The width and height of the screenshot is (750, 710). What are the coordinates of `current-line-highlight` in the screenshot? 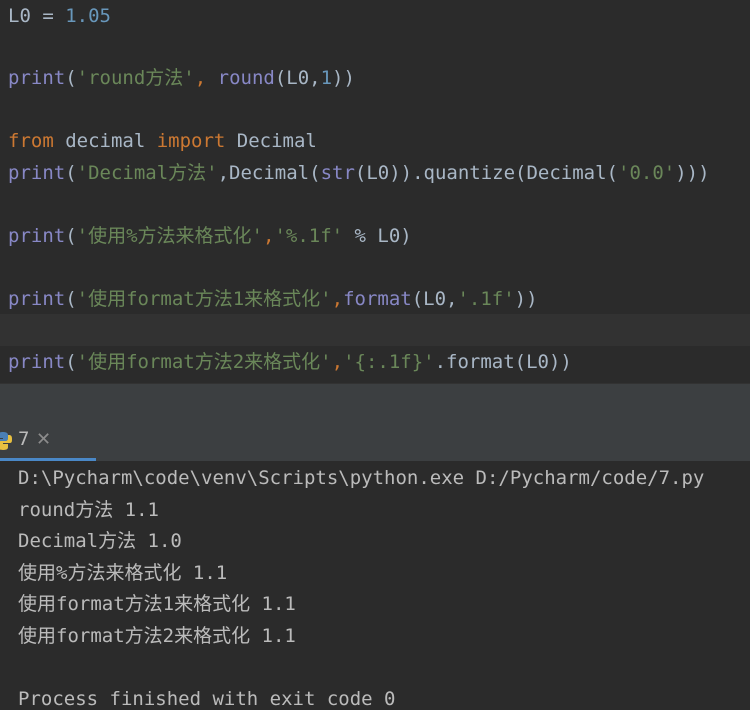 It's located at (375, 330).